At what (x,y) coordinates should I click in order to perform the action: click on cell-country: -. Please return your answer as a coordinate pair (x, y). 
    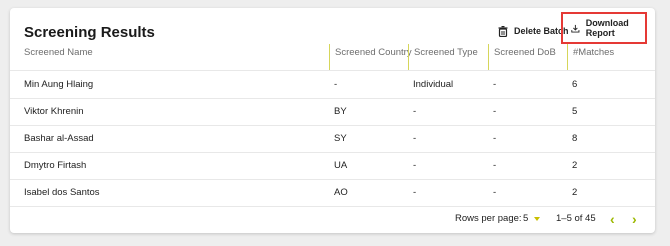
    Looking at the image, I should click on (336, 84).